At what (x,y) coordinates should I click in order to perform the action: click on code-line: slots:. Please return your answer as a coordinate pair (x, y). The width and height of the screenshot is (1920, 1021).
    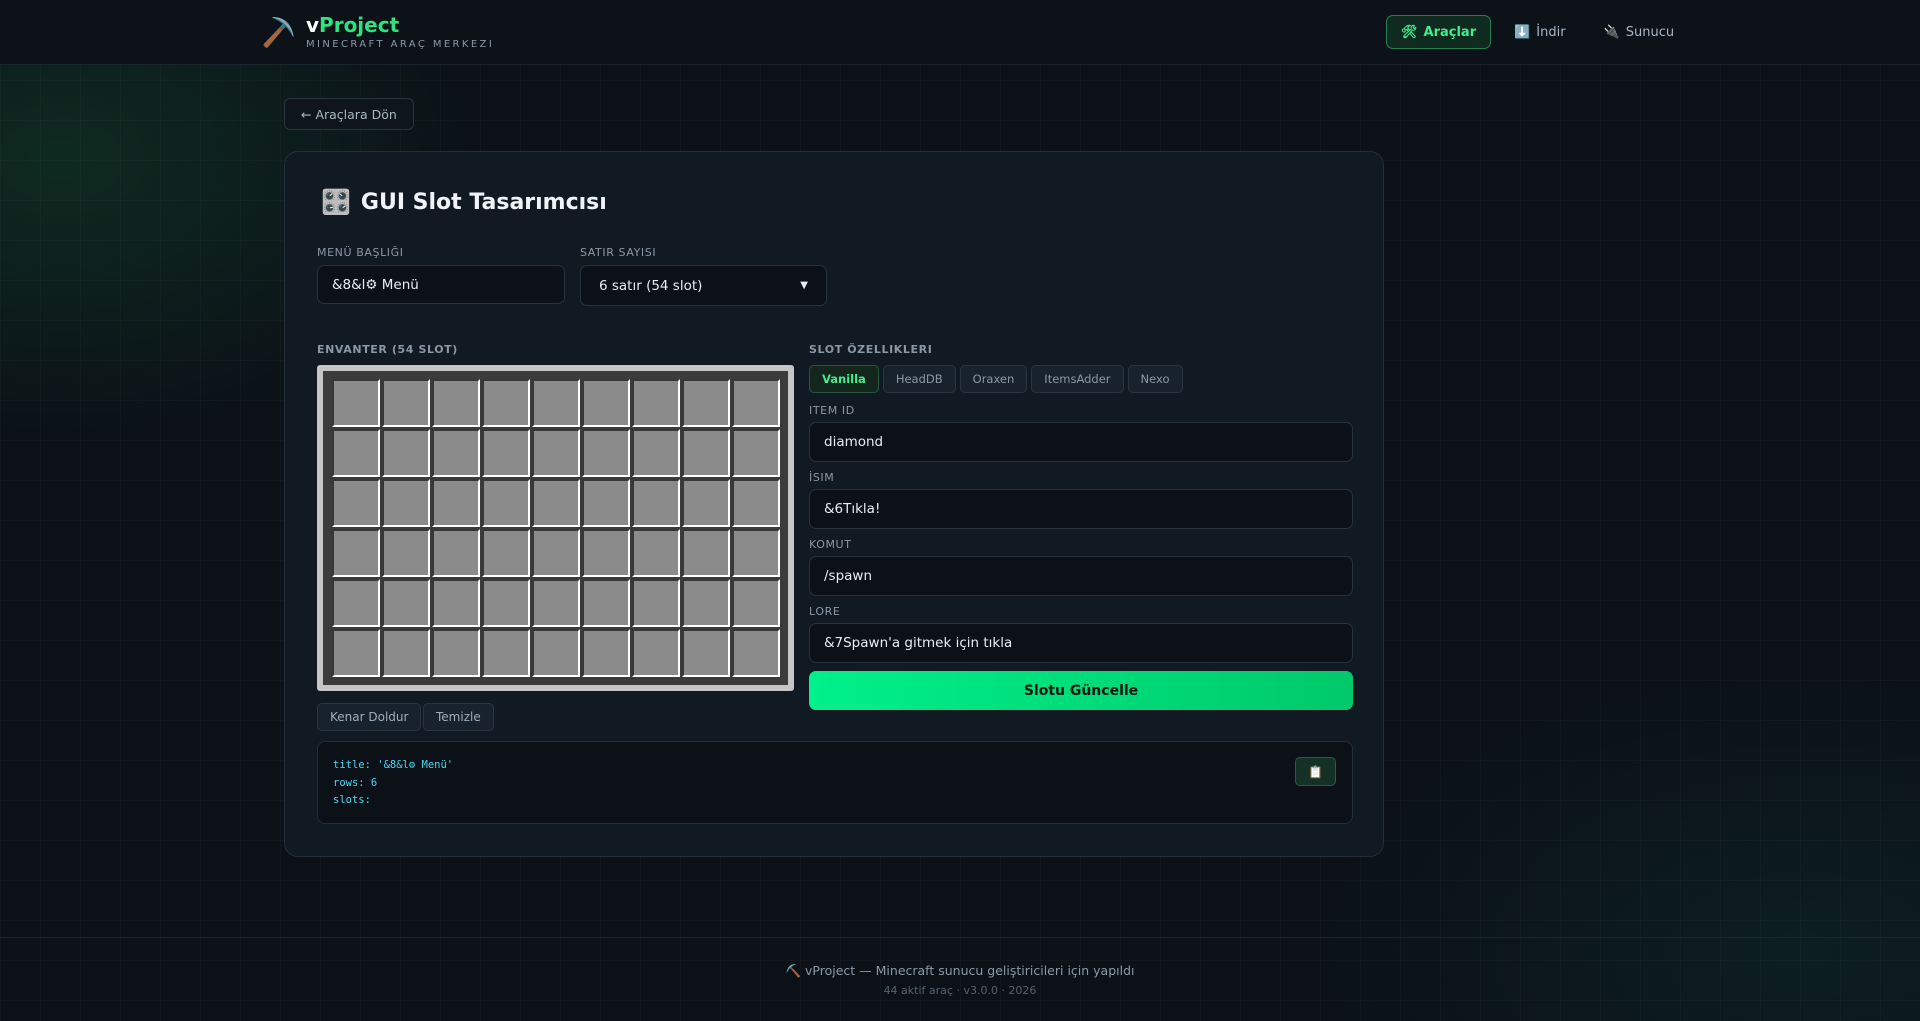
    Looking at the image, I should click on (352, 800).